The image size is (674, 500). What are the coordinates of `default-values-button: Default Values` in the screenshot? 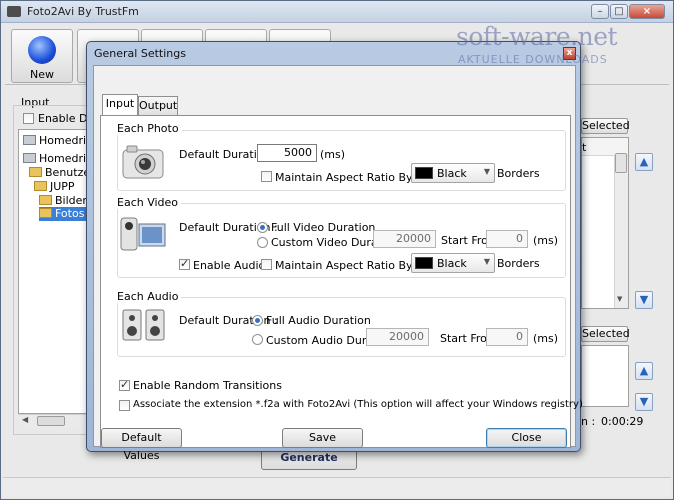 It's located at (141, 445).